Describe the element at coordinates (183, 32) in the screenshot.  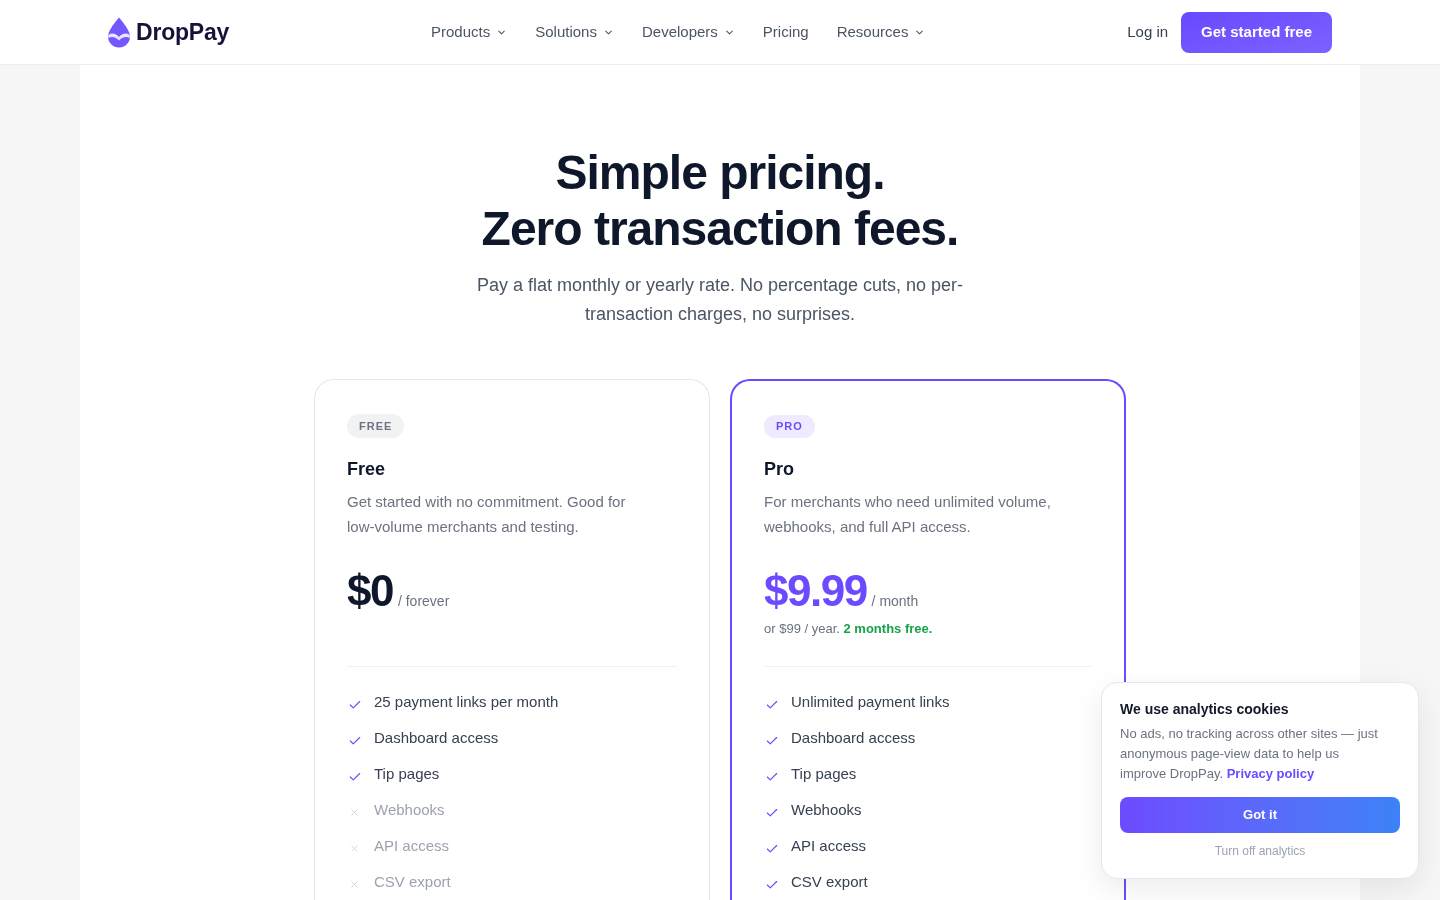
I see `brand-name: DropPay` at that location.